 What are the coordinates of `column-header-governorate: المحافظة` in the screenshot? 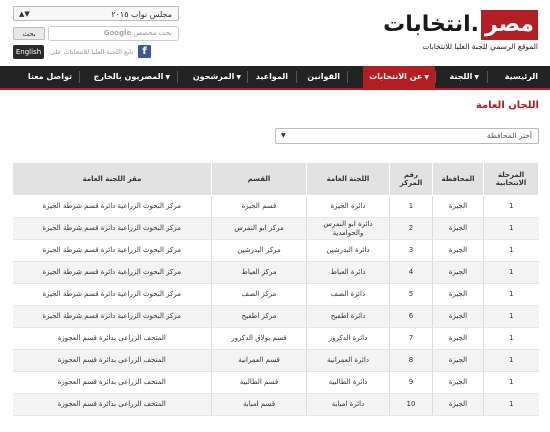 It's located at (458, 179).